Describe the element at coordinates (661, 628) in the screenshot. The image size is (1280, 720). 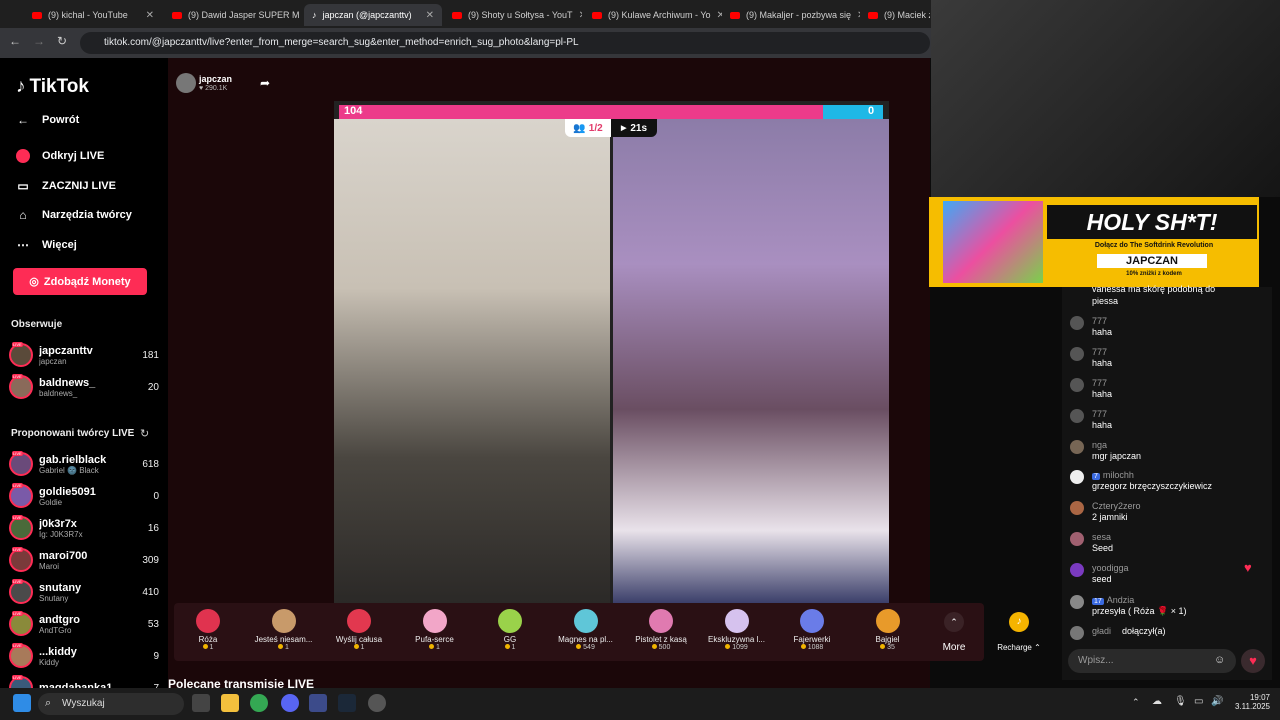
I see `gift-item: Pistolet z kasą 500` at that location.